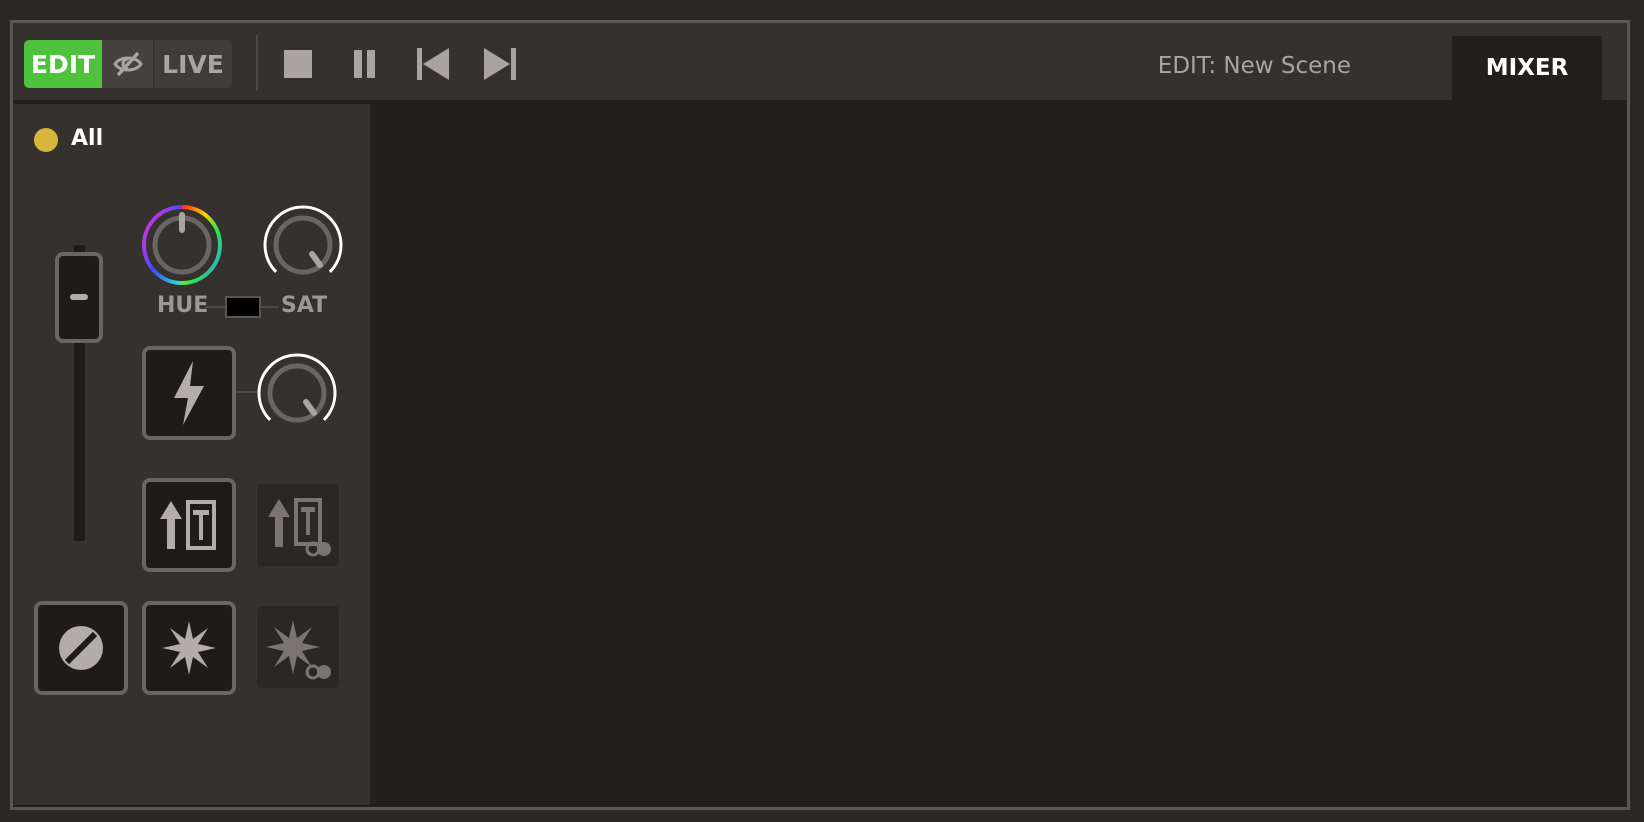 The image size is (1644, 822). What do you see at coordinates (183, 305) in the screenshot?
I see `hue-label: HUE` at bounding box center [183, 305].